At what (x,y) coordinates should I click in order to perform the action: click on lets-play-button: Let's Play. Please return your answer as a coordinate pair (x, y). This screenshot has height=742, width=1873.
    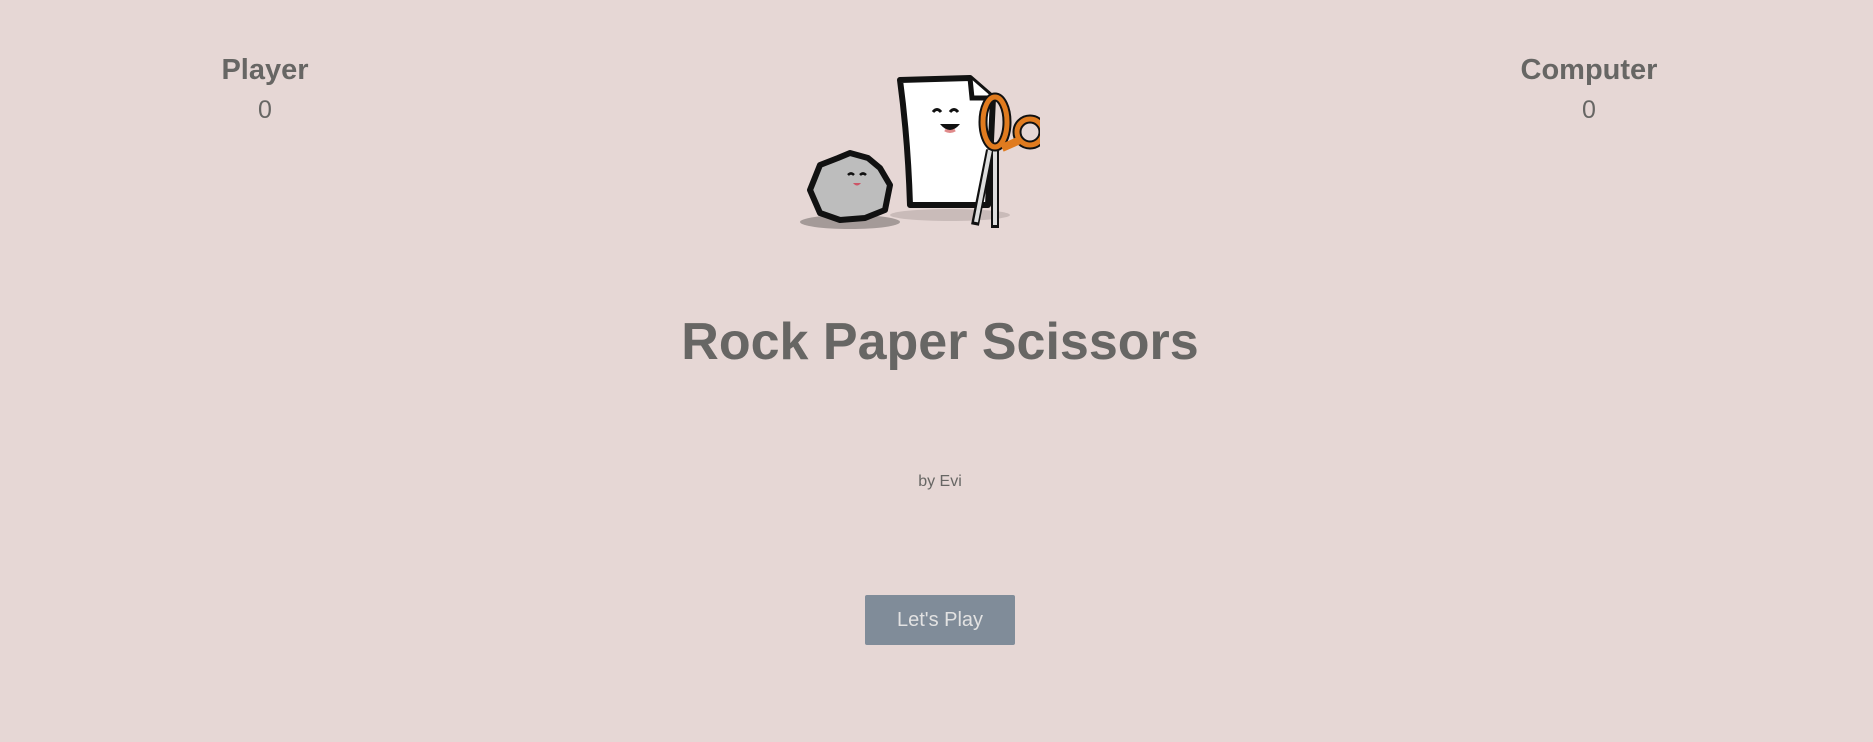
    Looking at the image, I should click on (940, 620).